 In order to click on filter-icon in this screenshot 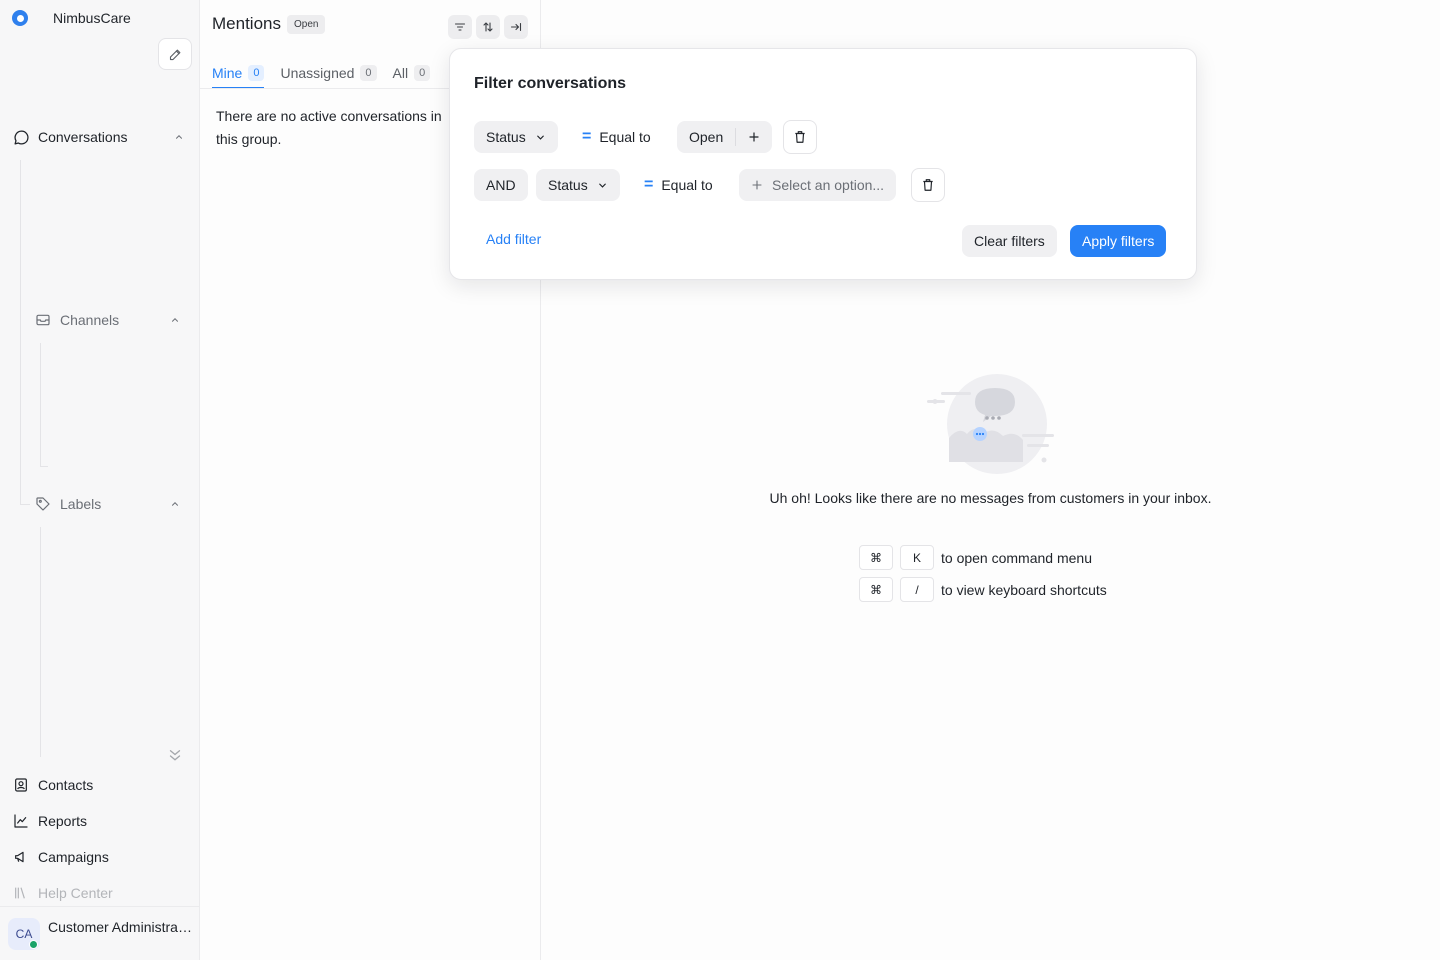, I will do `click(460, 27)`.